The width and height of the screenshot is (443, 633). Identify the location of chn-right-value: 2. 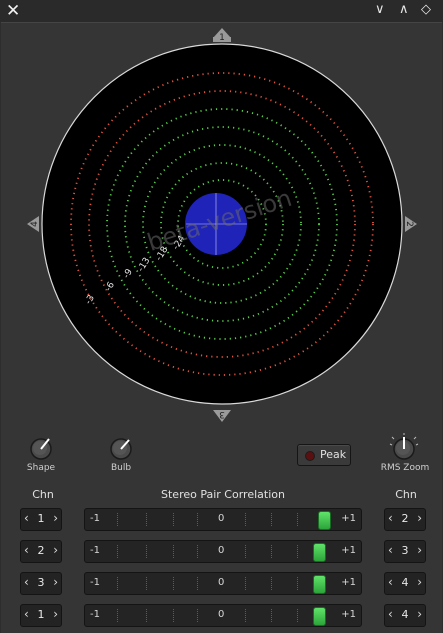
(405, 518).